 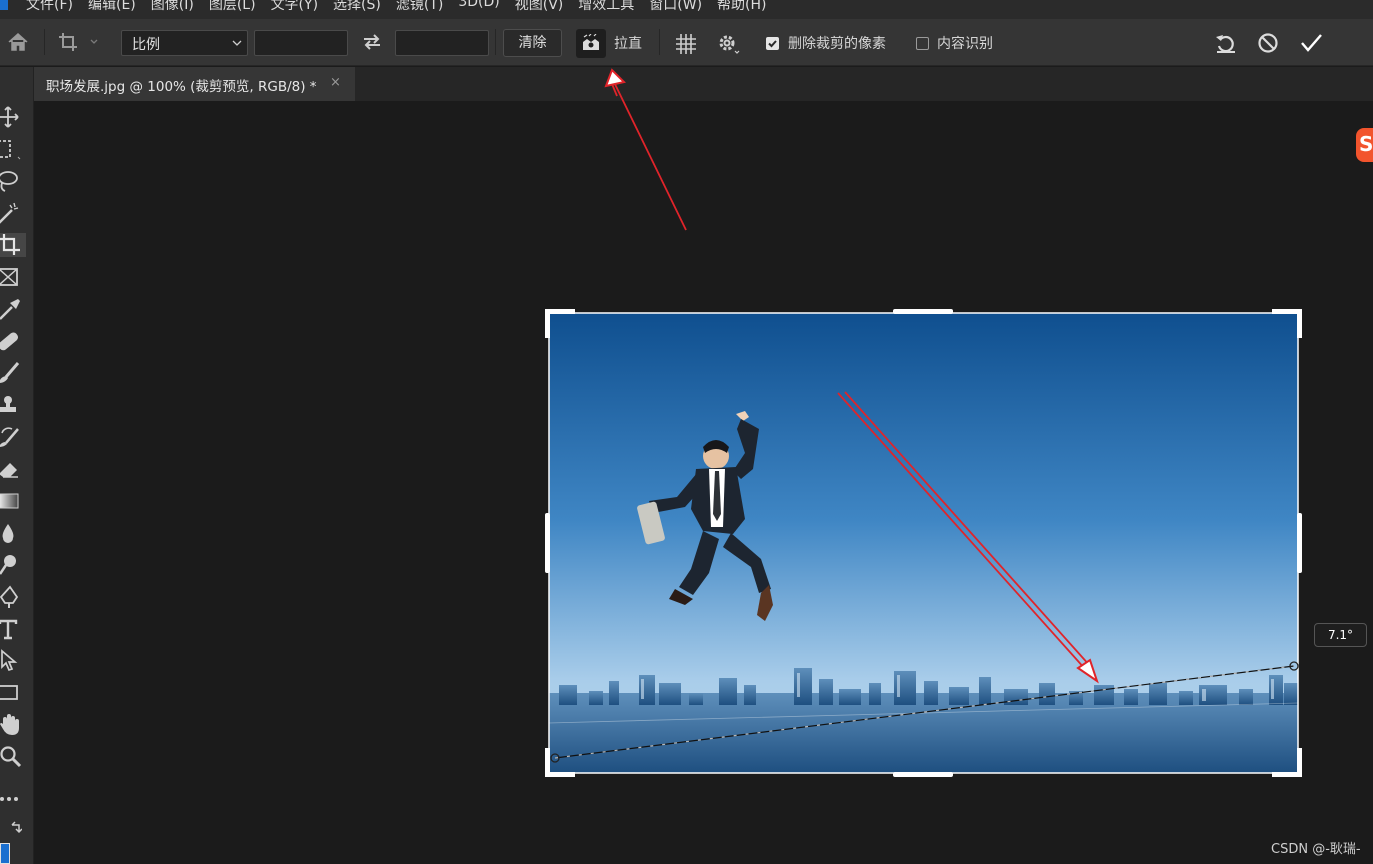 What do you see at coordinates (560, 323) in the screenshot?
I see `crop-handle-top-left` at bounding box center [560, 323].